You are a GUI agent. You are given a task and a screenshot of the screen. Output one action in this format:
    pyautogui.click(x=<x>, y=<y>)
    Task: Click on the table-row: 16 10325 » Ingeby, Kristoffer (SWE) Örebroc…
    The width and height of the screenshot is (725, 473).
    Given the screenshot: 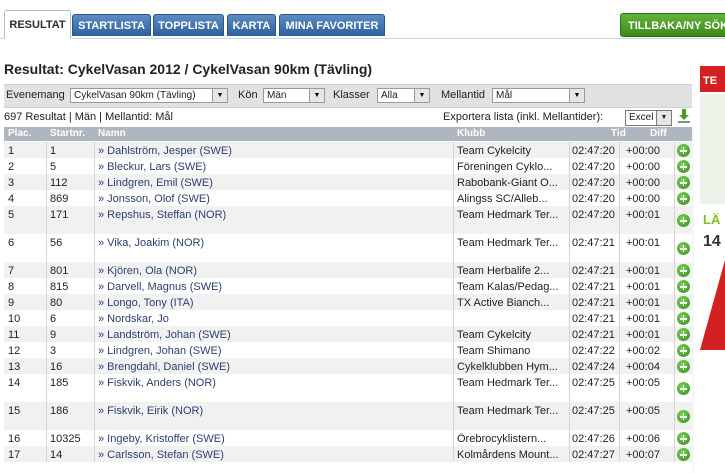 What is the action you would take?
    pyautogui.click(x=348, y=438)
    